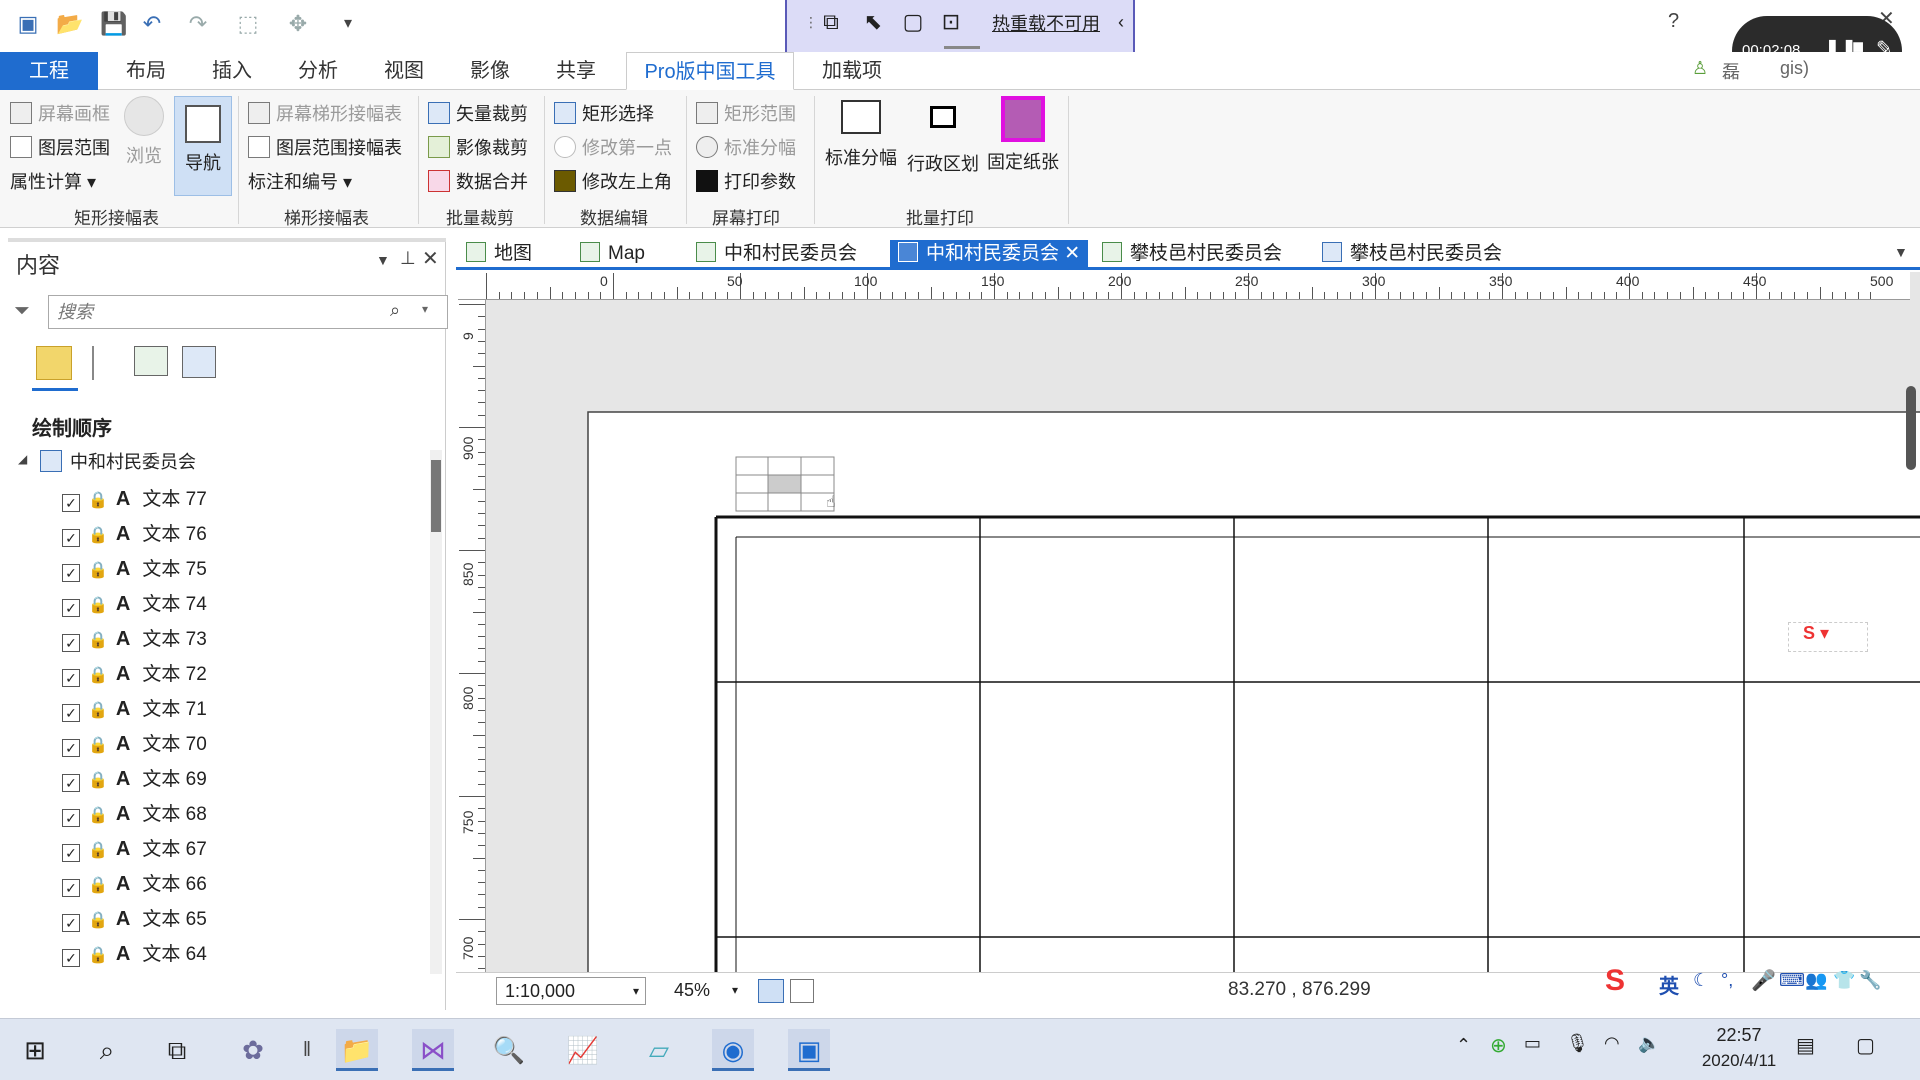 This screenshot has width=1920, height=1080. I want to click on layer-row: ✓ 🔒 A 文本 70, so click(134, 744).